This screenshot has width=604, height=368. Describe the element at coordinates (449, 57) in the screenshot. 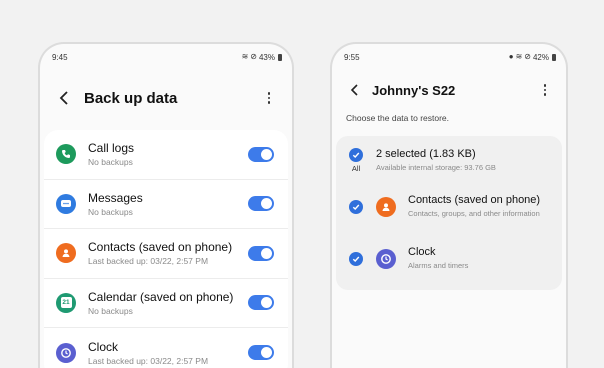

I see `status-bar: 9:55 ● ≋ ⊘ 42%` at that location.